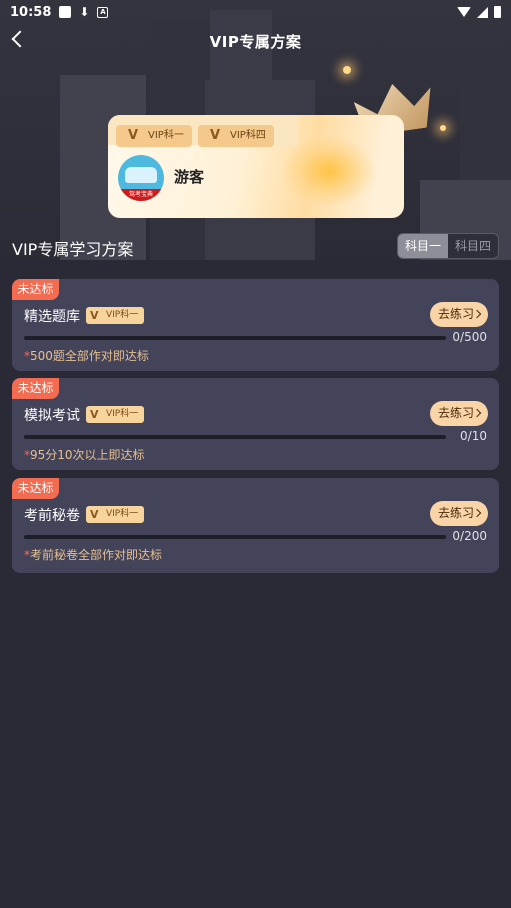  What do you see at coordinates (473, 436) in the screenshot?
I see `progress-count: 0/10` at bounding box center [473, 436].